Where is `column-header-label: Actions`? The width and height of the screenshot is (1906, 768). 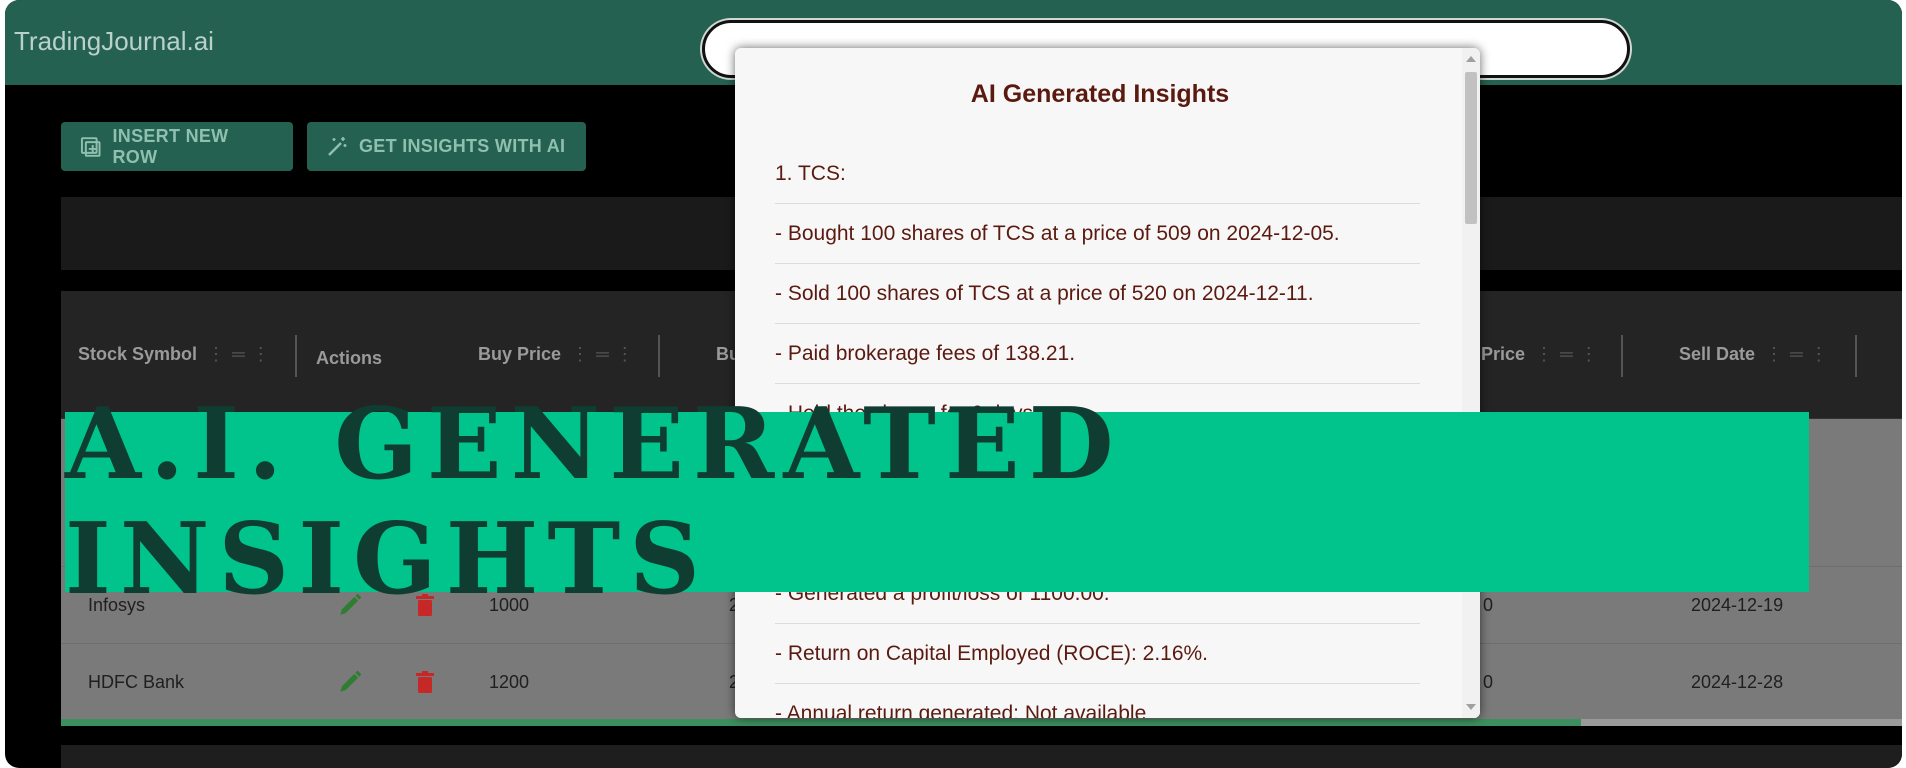
column-header-label: Actions is located at coordinates (349, 358).